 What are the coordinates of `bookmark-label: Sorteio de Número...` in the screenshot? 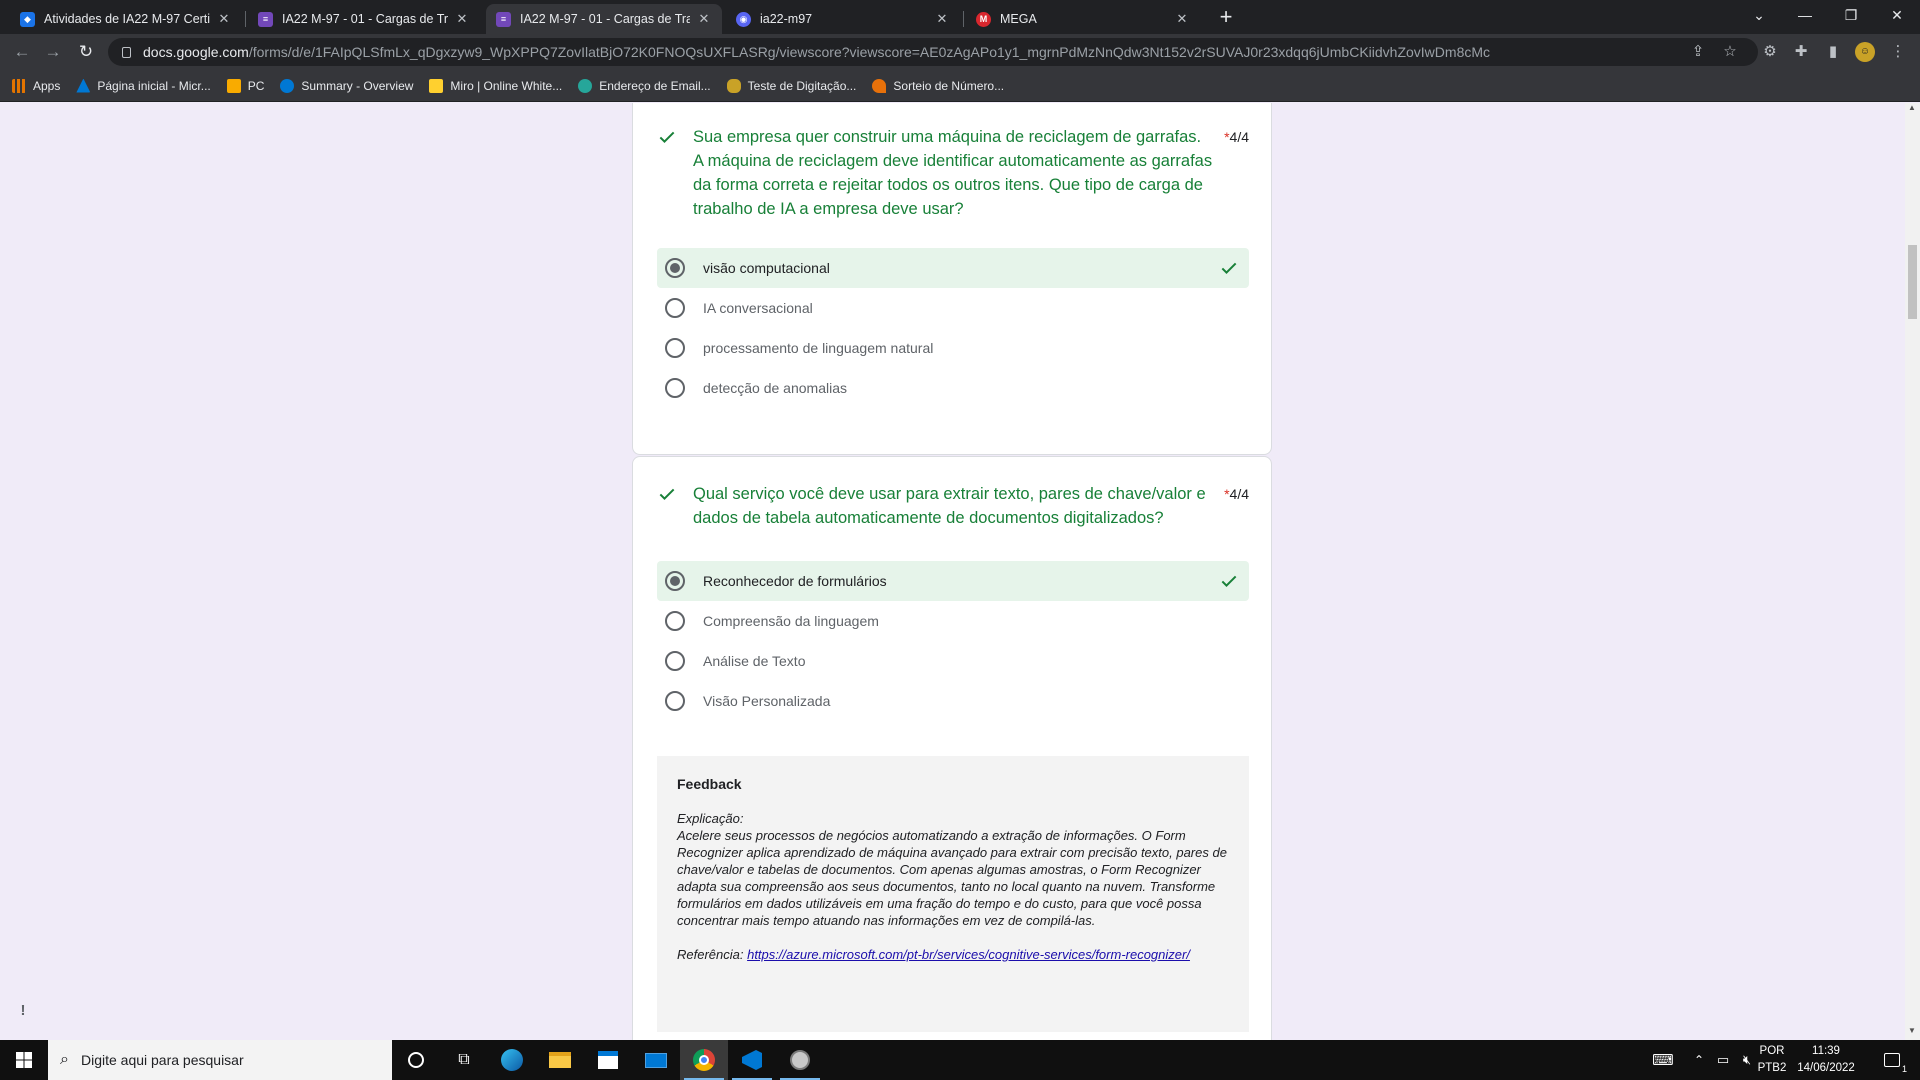 It's located at (949, 85).